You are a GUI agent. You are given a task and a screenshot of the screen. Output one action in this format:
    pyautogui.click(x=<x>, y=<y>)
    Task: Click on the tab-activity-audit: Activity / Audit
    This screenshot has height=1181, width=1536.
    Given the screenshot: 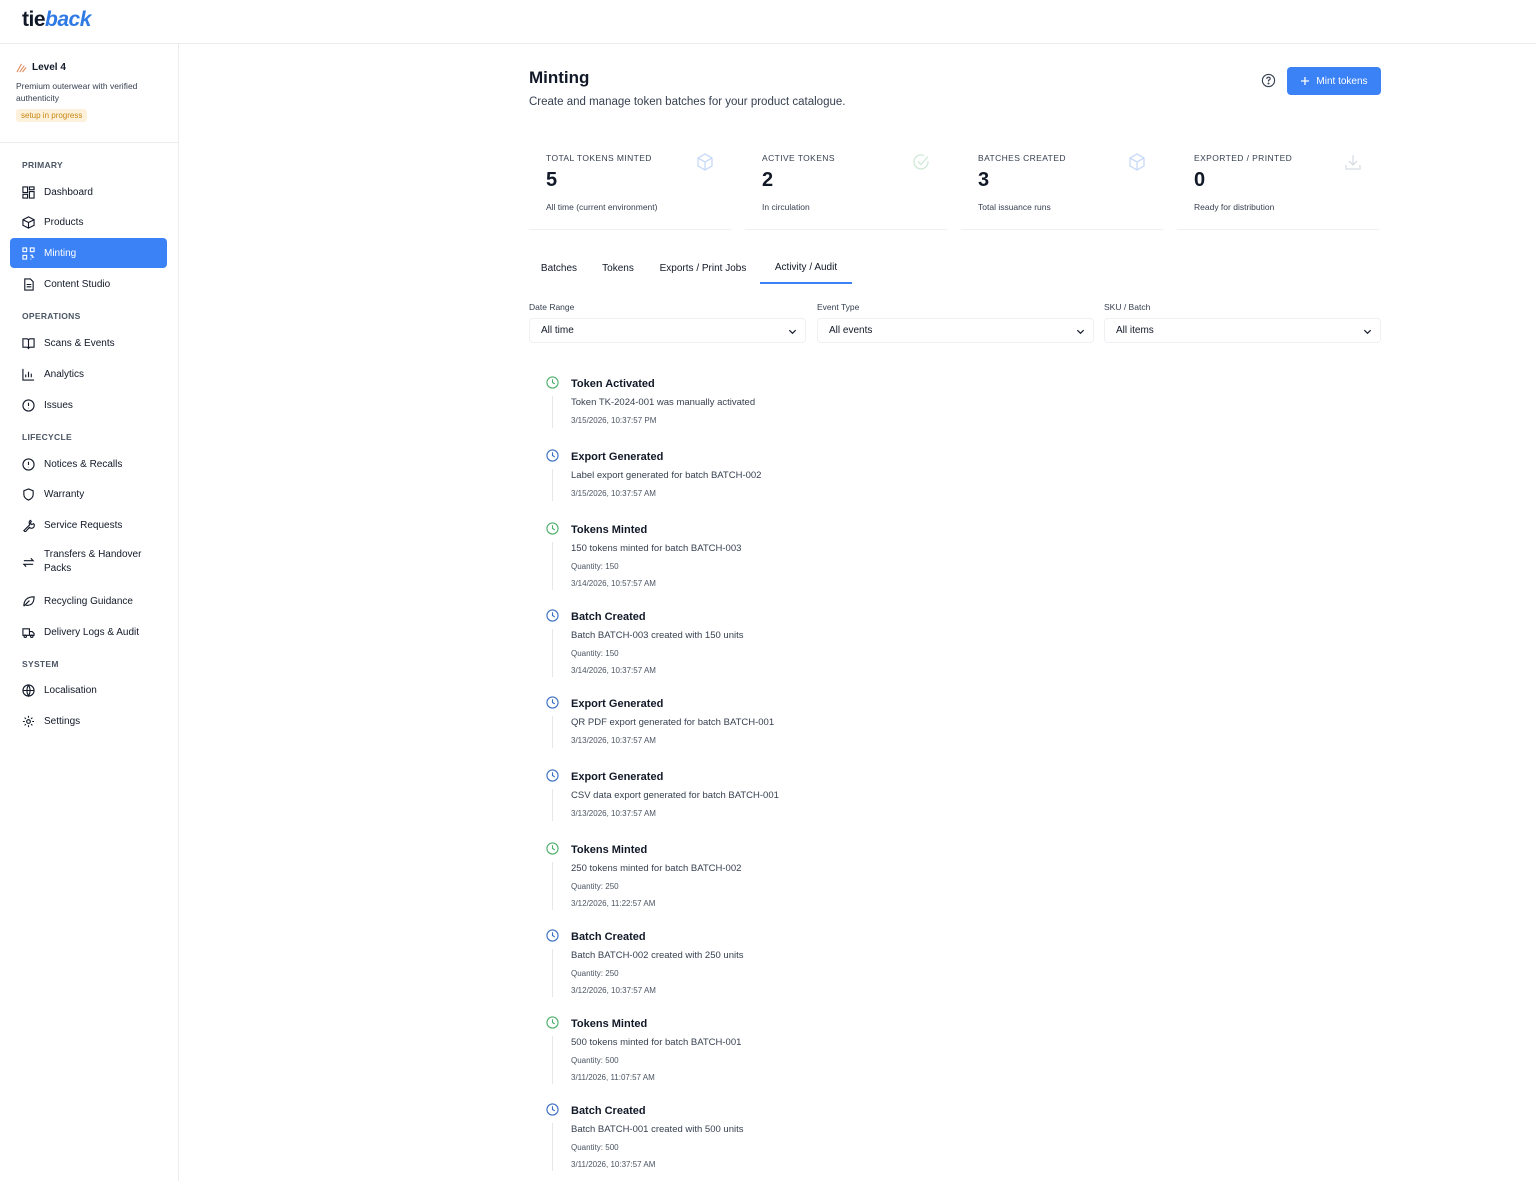 What is the action you would take?
    pyautogui.click(x=806, y=268)
    